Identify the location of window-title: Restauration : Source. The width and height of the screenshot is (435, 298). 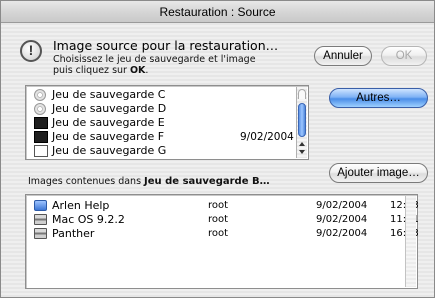
(217, 12).